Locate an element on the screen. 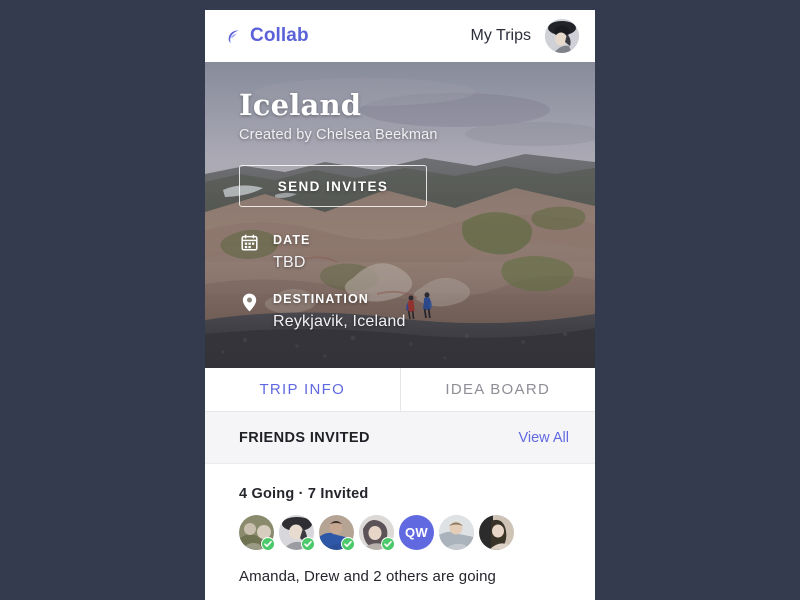 The width and height of the screenshot is (800, 600). collab-moon-icon is located at coordinates (233, 36).